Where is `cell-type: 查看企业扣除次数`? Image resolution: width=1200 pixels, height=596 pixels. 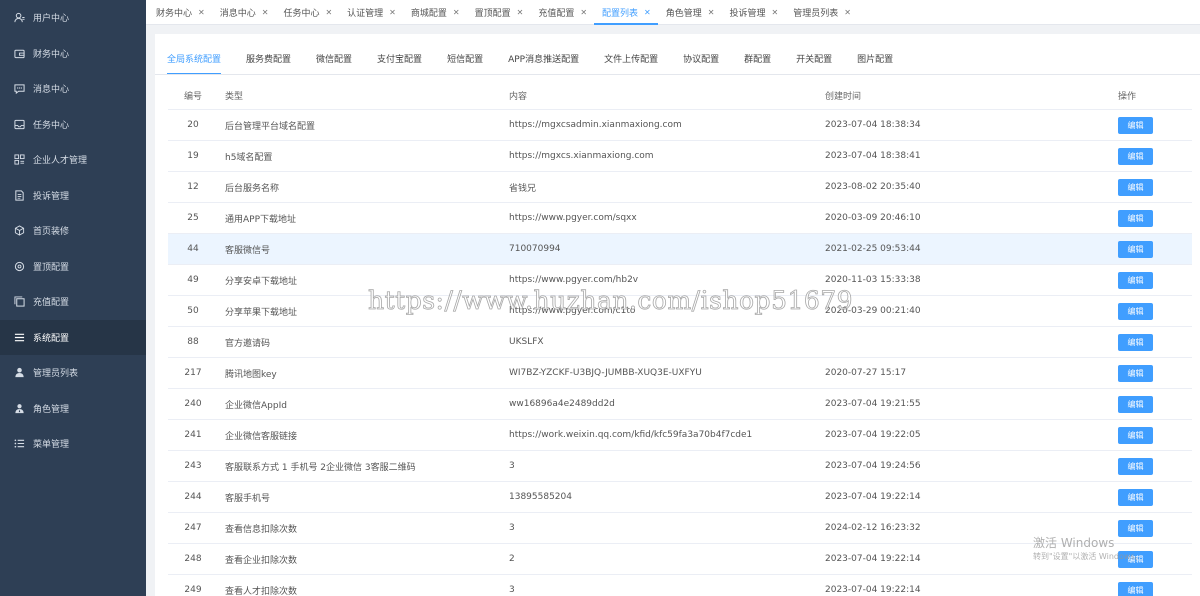 cell-type: 查看企业扣除次数 is located at coordinates (261, 560).